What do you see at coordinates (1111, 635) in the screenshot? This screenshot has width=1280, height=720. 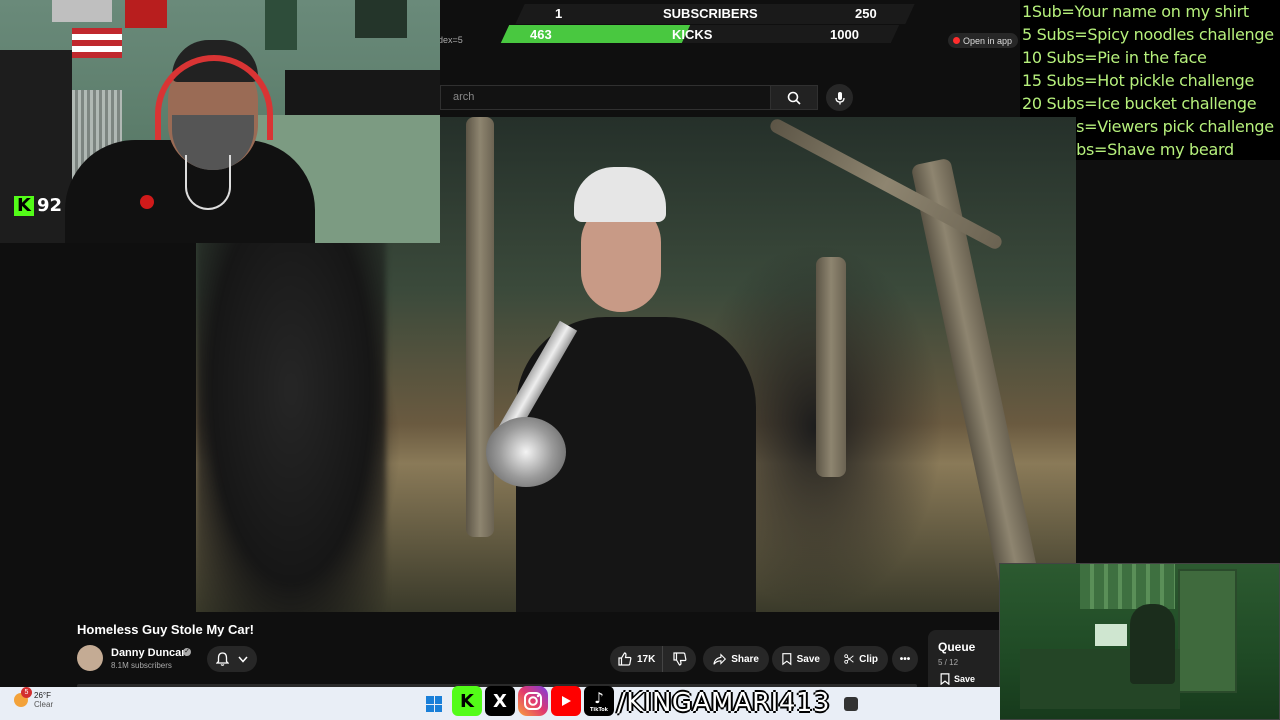 I see `monitor` at bounding box center [1111, 635].